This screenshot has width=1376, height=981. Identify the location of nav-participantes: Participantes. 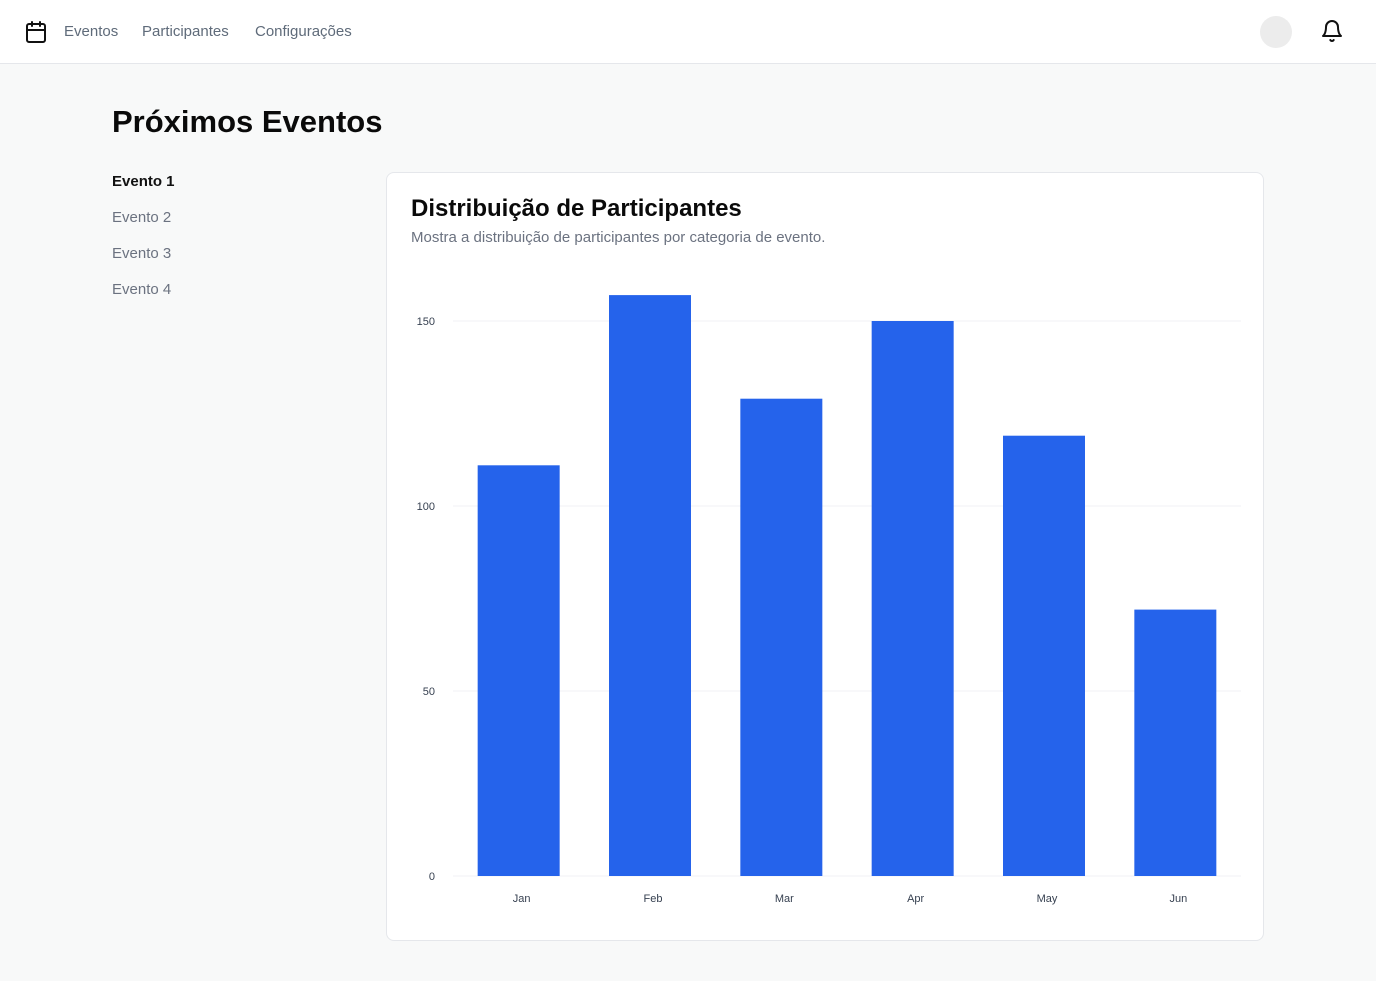
(185, 31).